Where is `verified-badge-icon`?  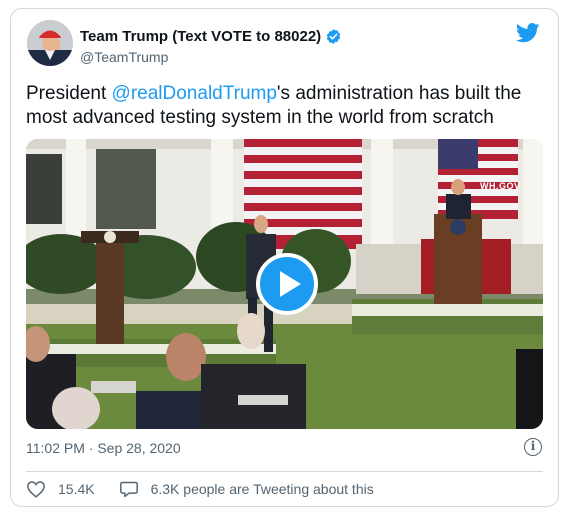 verified-badge-icon is located at coordinates (334, 36).